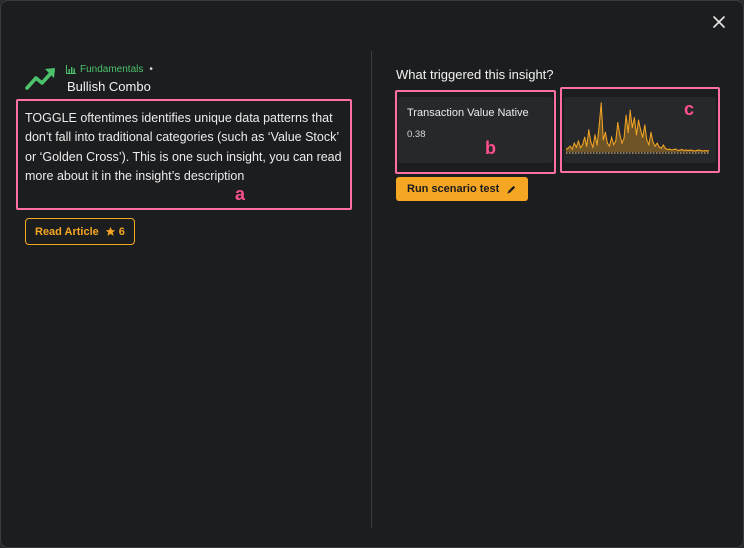 This screenshot has height=548, width=744. What do you see at coordinates (475, 132) in the screenshot?
I see `annotation-box-b` at bounding box center [475, 132].